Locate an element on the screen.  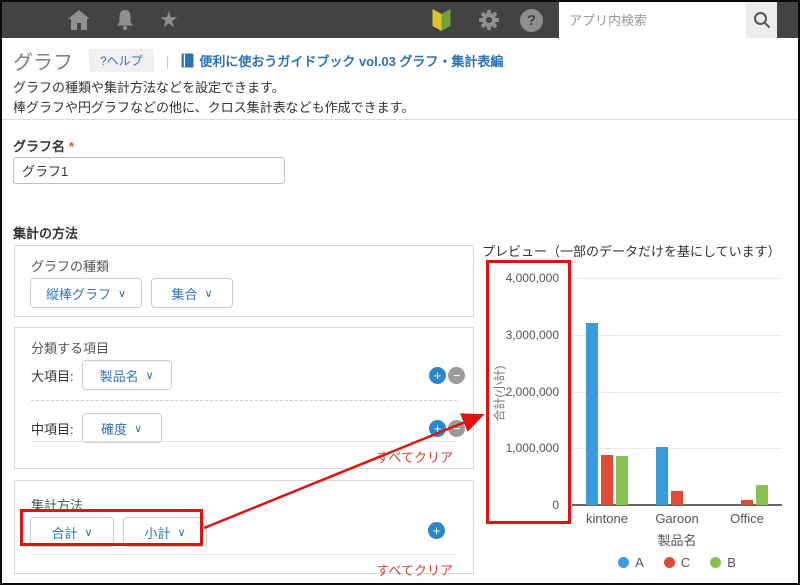
add-middle-item-button: + is located at coordinates (437, 428).